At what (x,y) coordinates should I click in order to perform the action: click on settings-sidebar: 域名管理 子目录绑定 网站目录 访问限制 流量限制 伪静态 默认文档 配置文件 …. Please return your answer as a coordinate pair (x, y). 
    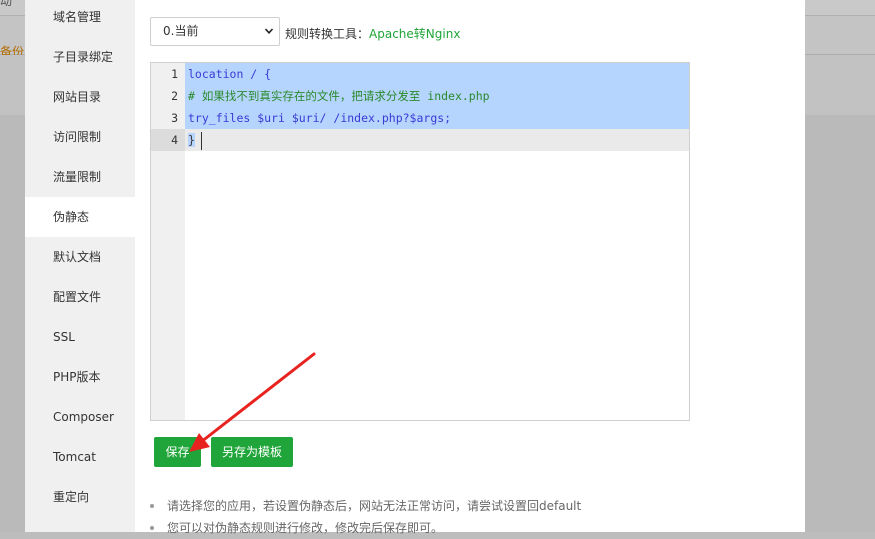
    Looking at the image, I should click on (80, 266).